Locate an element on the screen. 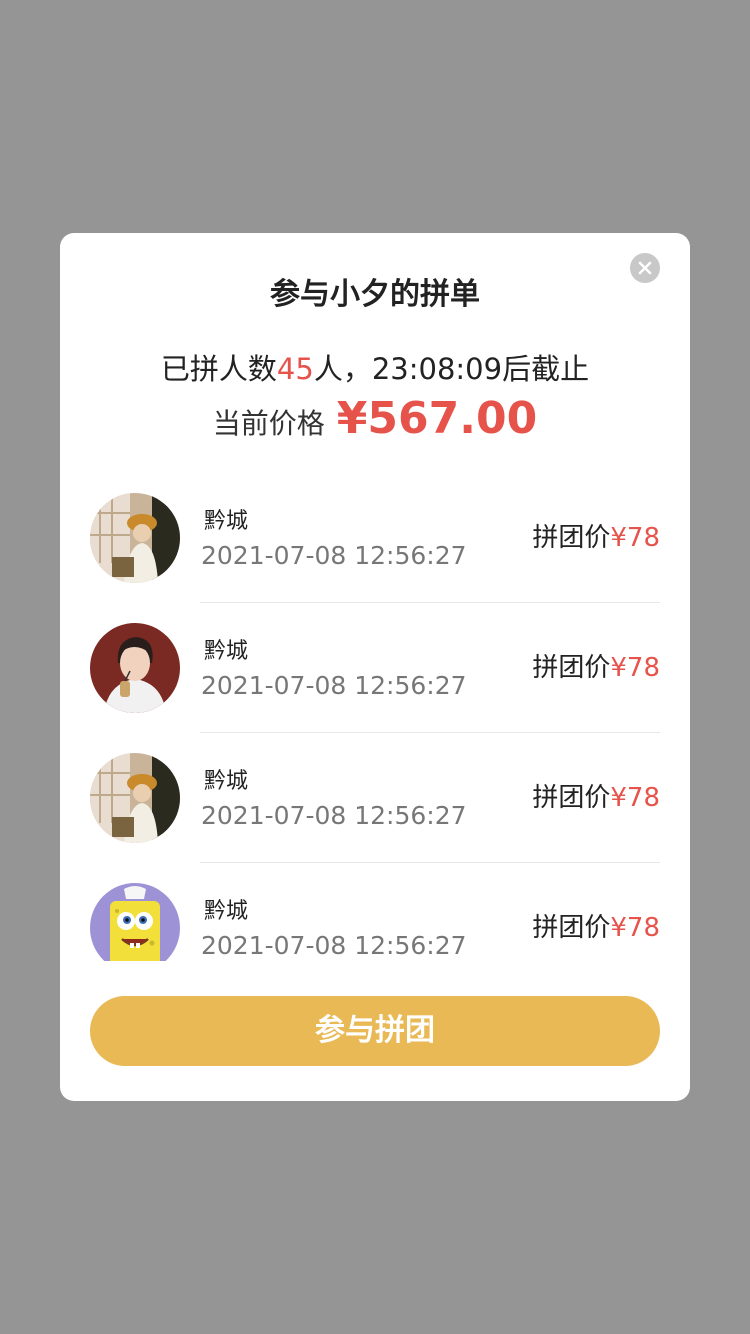 The height and width of the screenshot is (1334, 750). spongebob-avatar-icon is located at coordinates (135, 922).